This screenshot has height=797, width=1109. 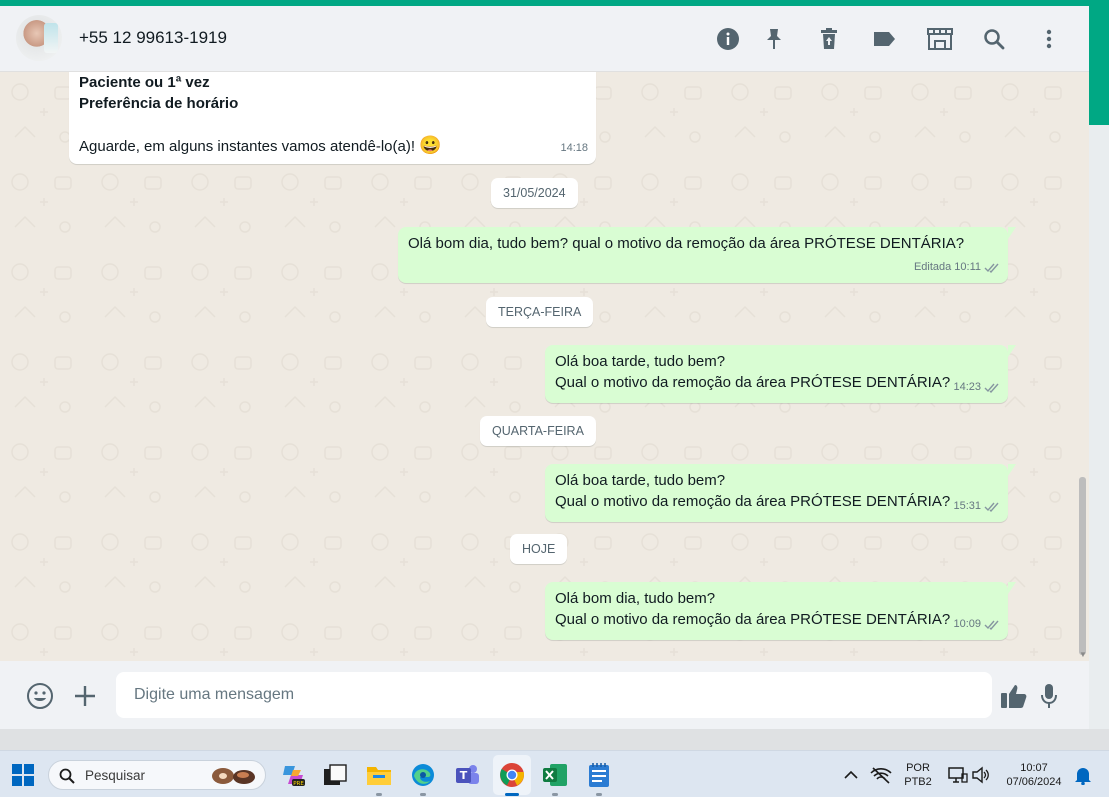 I want to click on file-explorer-icon, so click(x=379, y=775).